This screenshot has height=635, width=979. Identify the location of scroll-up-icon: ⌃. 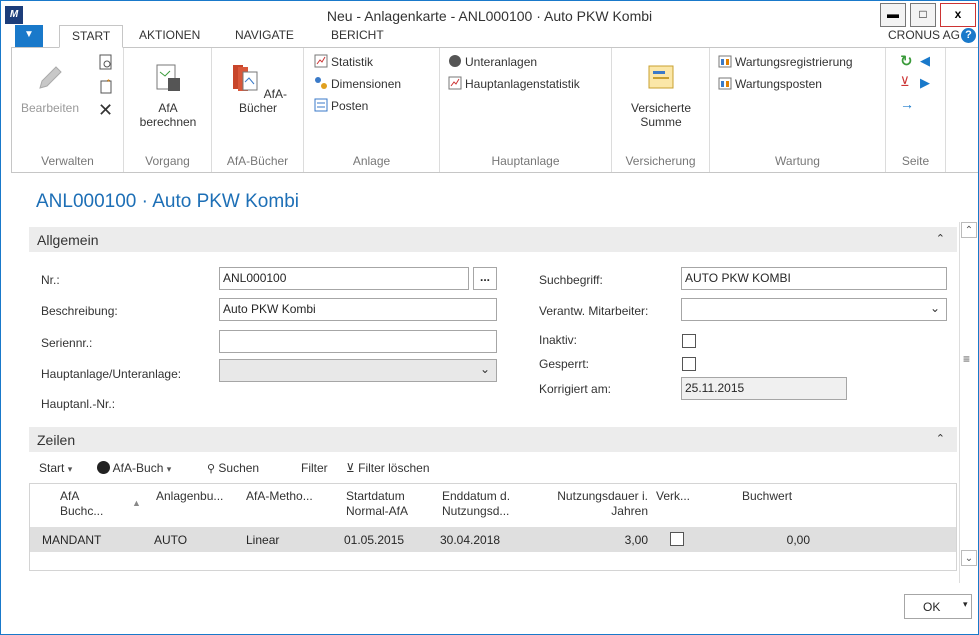
(969, 230).